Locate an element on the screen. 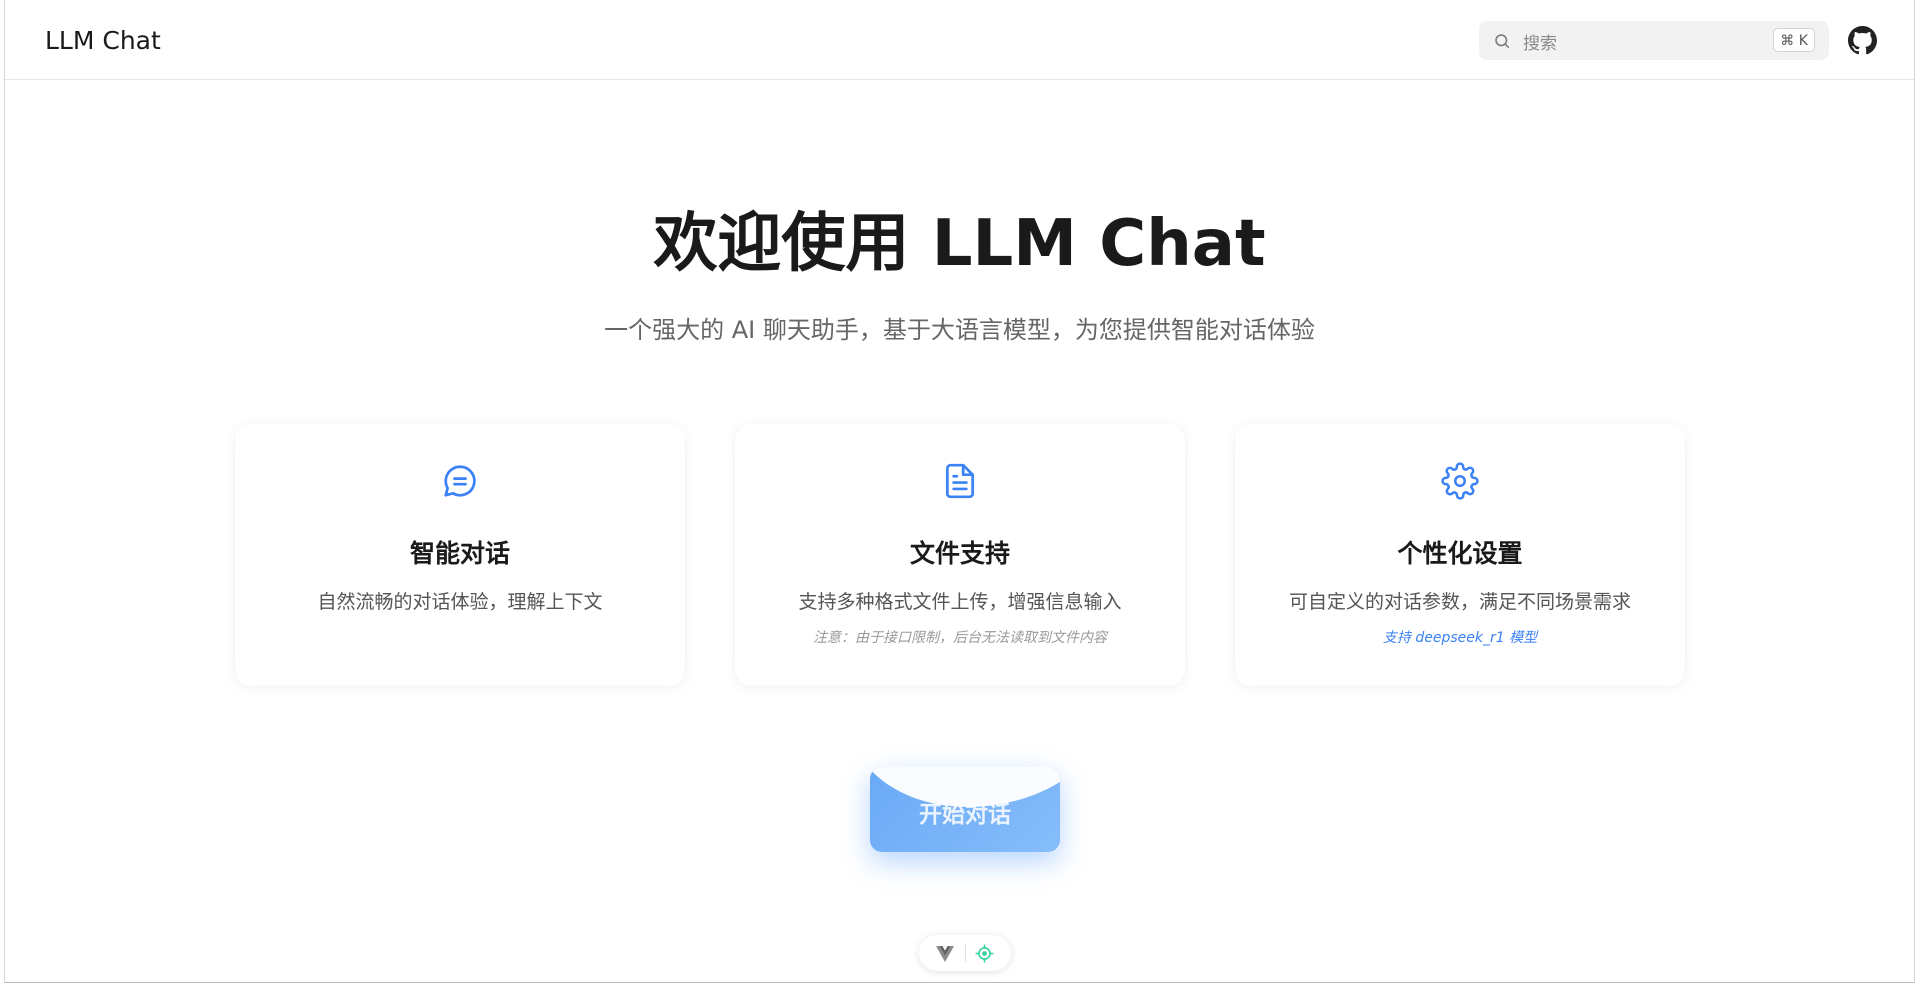 This screenshot has width=1919, height=987. search-shortcut: ⌘ K is located at coordinates (1794, 40).